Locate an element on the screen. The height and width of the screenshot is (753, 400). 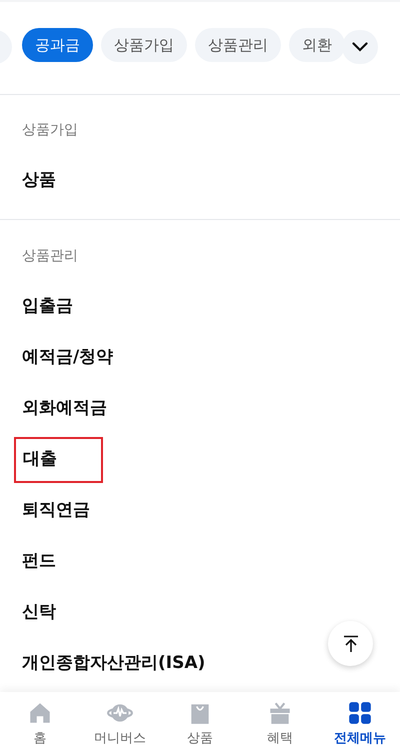
grid-icon is located at coordinates (360, 713).